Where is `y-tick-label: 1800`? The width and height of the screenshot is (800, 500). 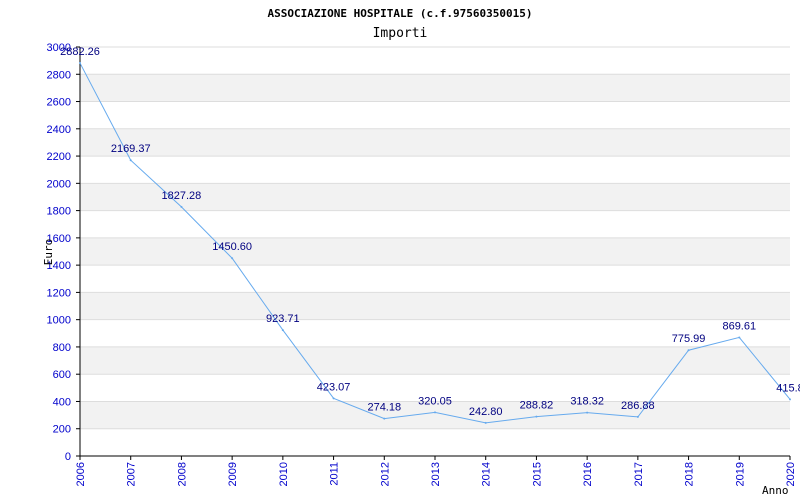
y-tick-label: 1800 is located at coordinates (59, 212).